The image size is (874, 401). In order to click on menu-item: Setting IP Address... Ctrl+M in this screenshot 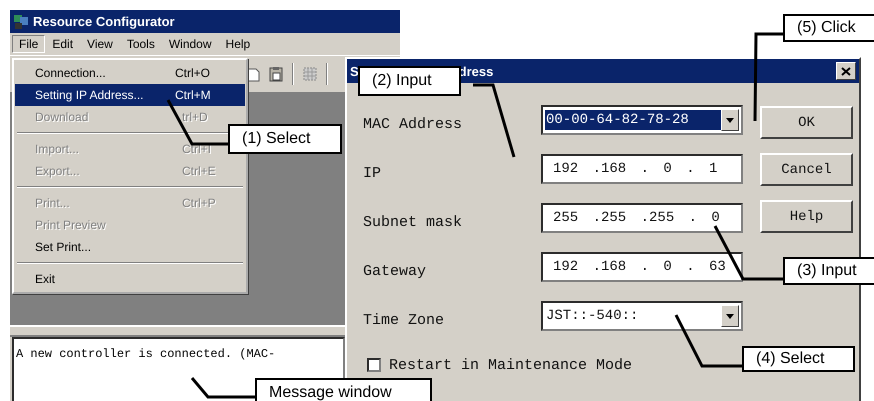, I will do `click(130, 95)`.